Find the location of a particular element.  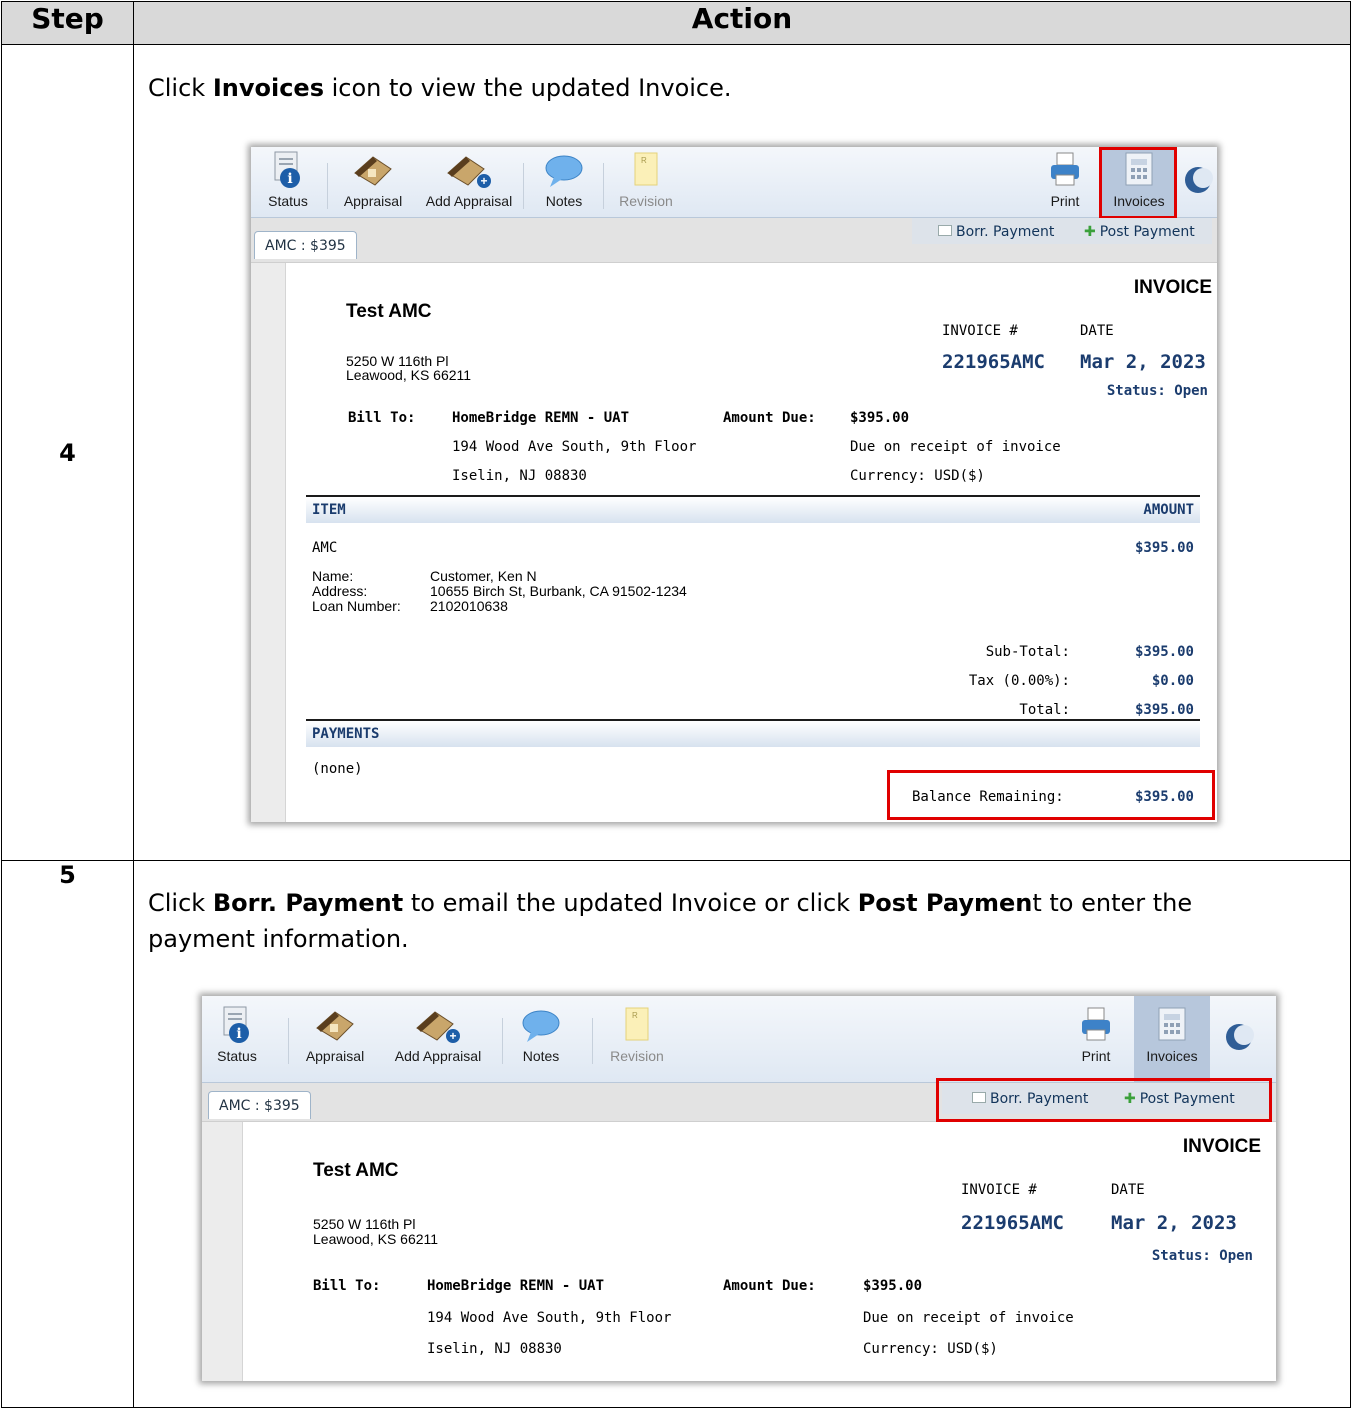

header-step: Step is located at coordinates (67, 23).